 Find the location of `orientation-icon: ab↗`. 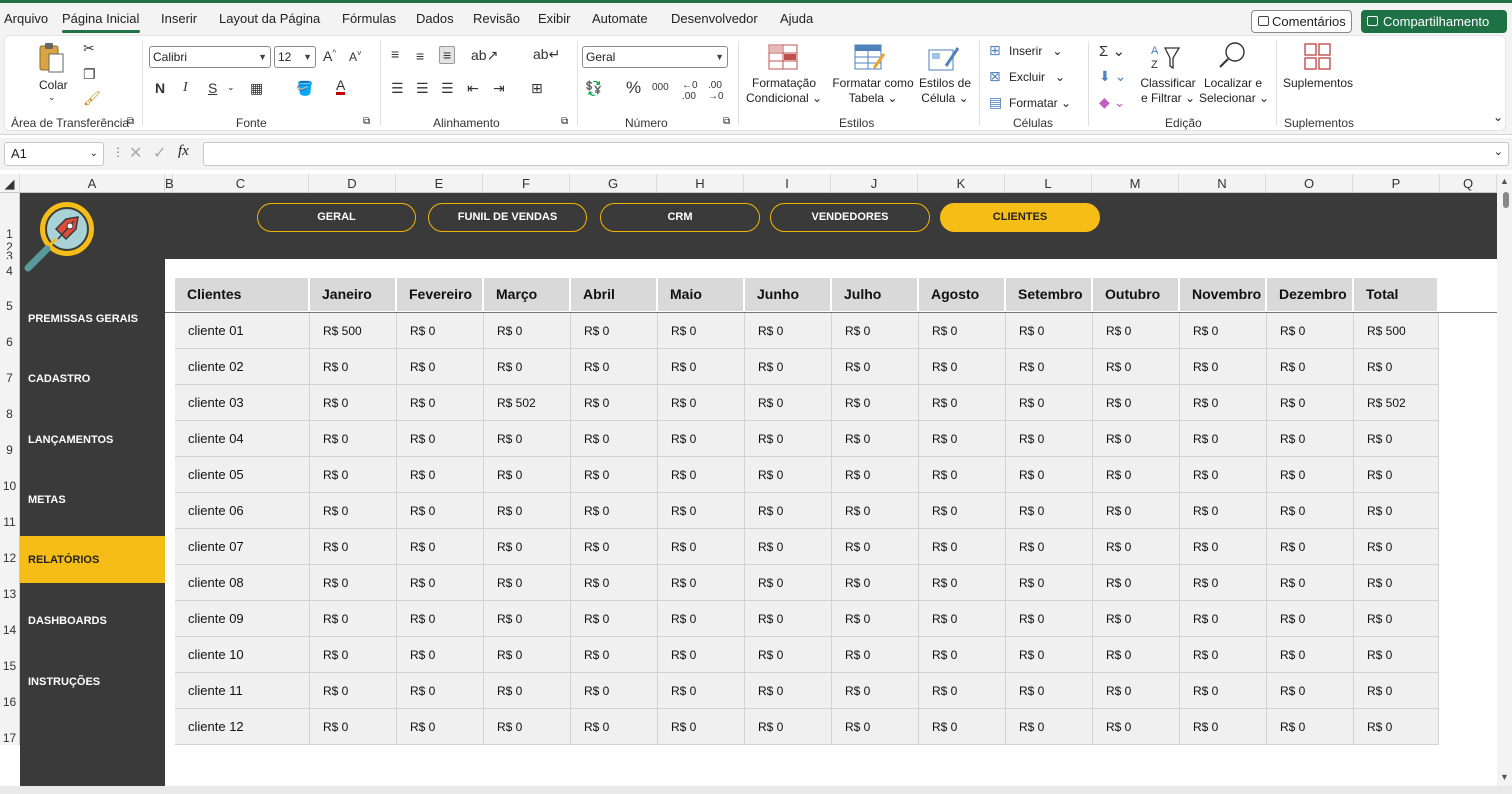

orientation-icon: ab↗ is located at coordinates (484, 55).